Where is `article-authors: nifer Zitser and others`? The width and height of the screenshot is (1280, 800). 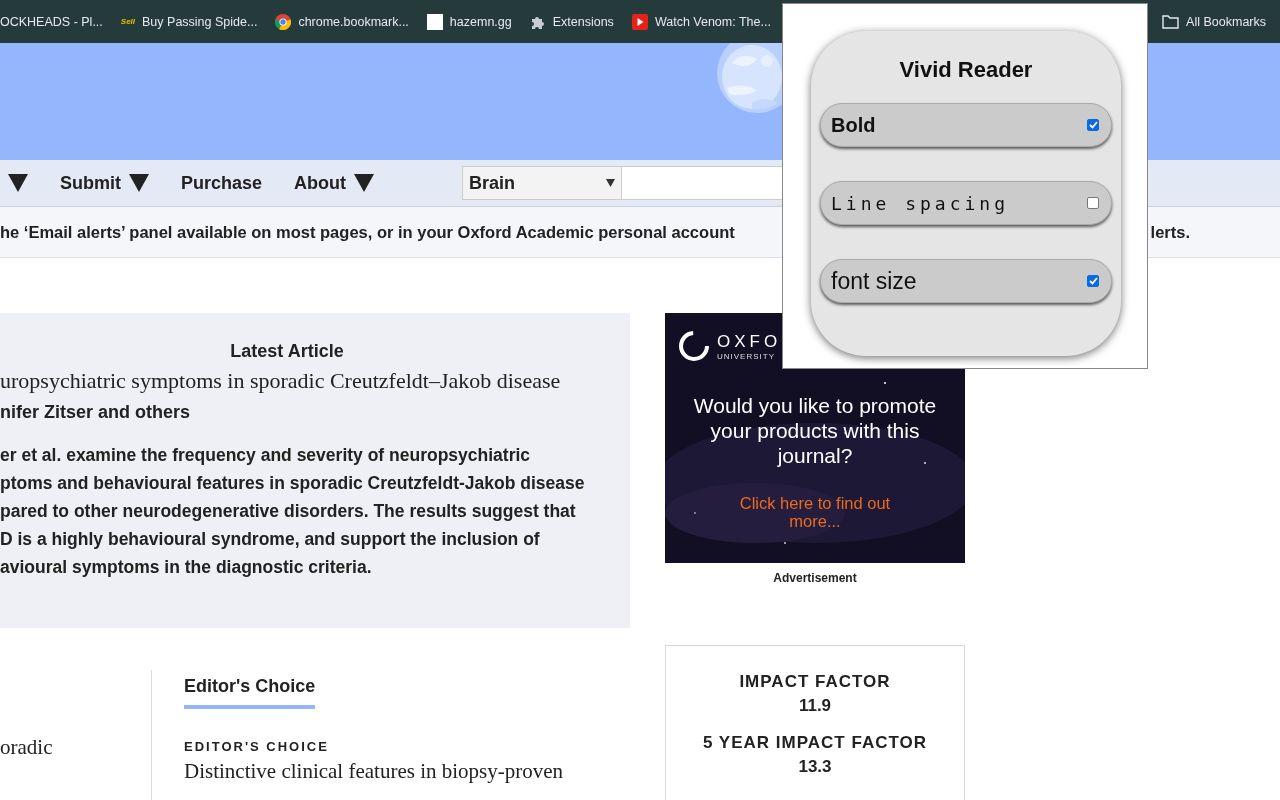 article-authors: nifer Zitser and others is located at coordinates (96, 412).